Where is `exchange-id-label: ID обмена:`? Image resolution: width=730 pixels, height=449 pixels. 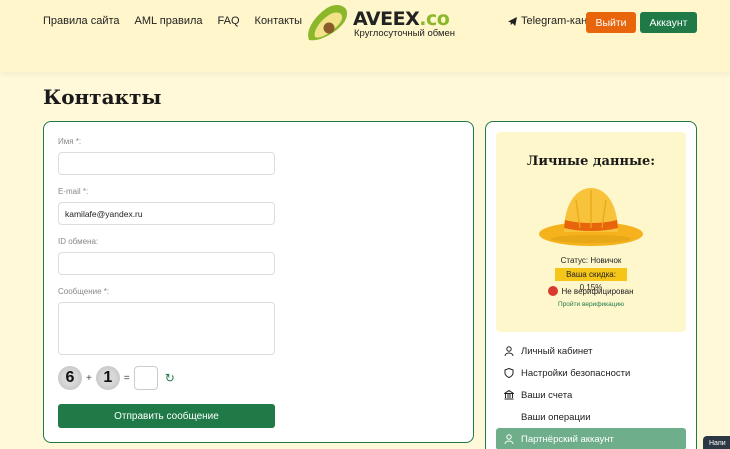 exchange-id-label: ID обмена: is located at coordinates (78, 241).